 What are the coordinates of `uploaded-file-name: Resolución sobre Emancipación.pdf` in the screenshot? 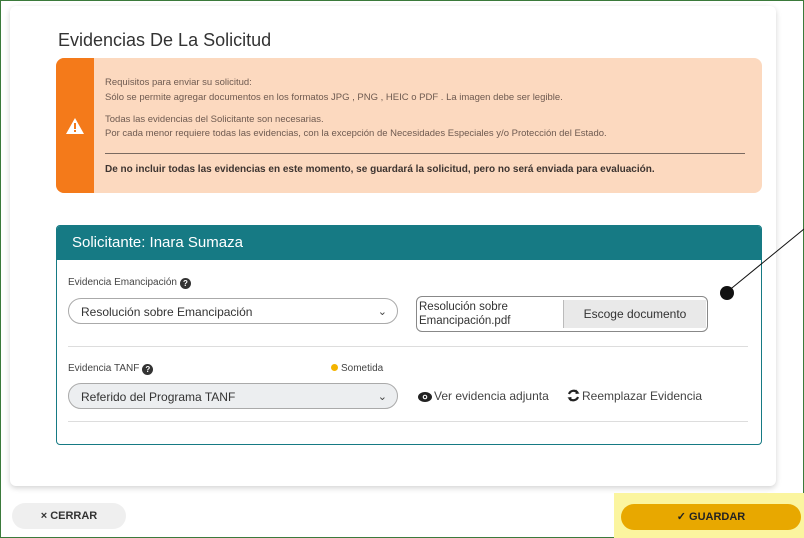 It's located at (465, 314).